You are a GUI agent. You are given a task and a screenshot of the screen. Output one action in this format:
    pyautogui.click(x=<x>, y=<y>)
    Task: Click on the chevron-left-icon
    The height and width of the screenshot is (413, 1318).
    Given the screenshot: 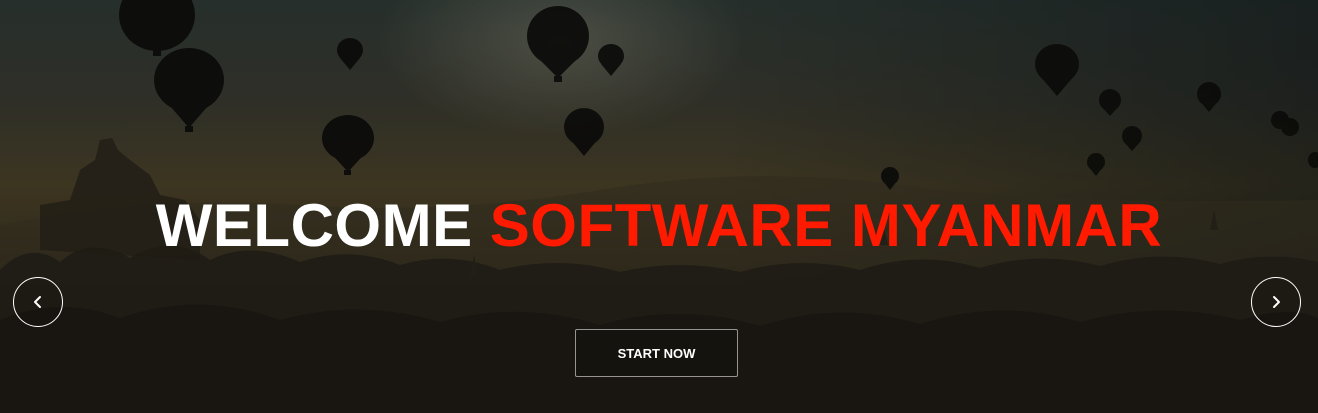 What is the action you would take?
    pyautogui.click(x=37, y=302)
    